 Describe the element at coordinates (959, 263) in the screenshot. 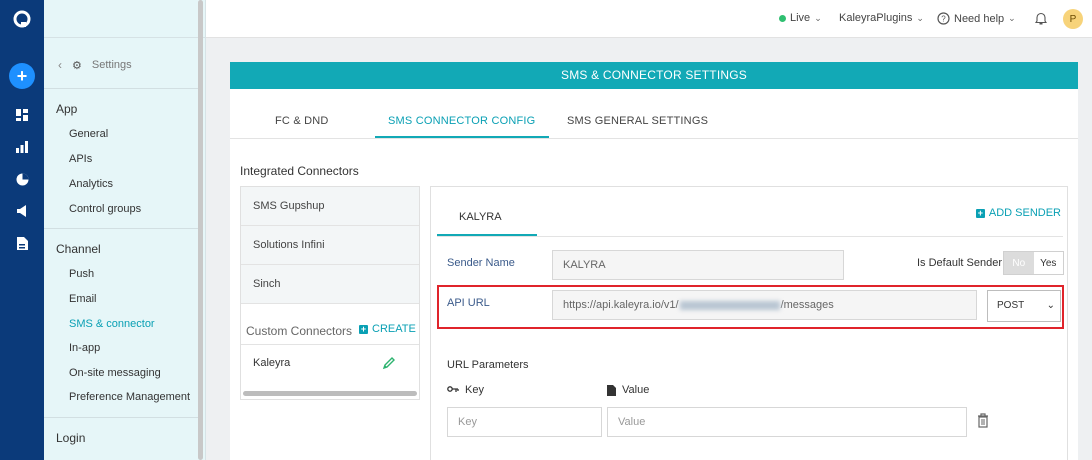

I see `is-default-sender-label: Is Default Sender` at that location.